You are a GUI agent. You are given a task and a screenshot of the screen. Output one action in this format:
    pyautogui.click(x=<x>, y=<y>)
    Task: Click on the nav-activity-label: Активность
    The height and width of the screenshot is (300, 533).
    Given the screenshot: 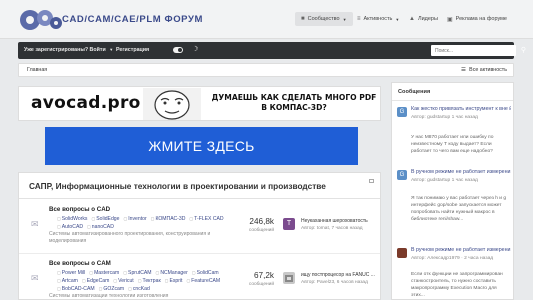 What is the action you would take?
    pyautogui.click(x=378, y=19)
    